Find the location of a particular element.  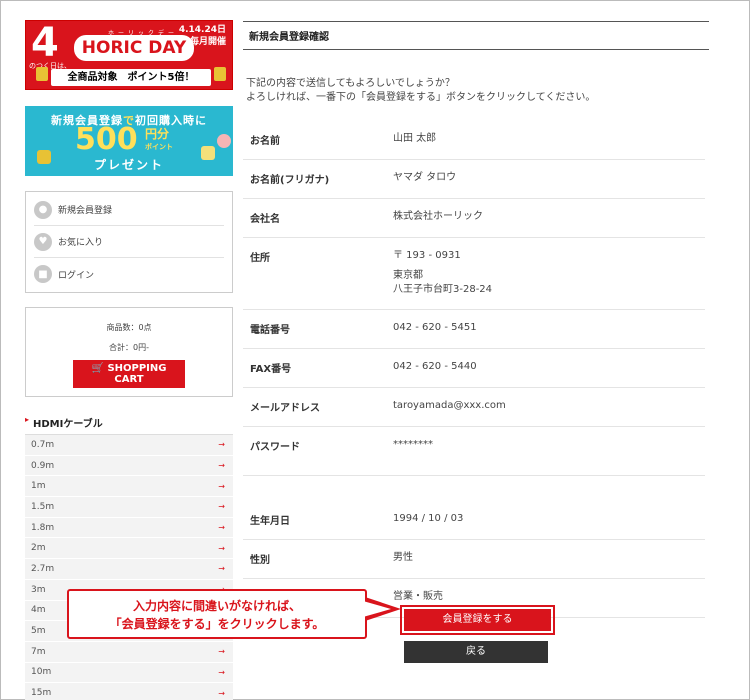

row-address: 住所 〒 193 - 0931 東京都 八王子市台町3-28-24 is located at coordinates (474, 274).